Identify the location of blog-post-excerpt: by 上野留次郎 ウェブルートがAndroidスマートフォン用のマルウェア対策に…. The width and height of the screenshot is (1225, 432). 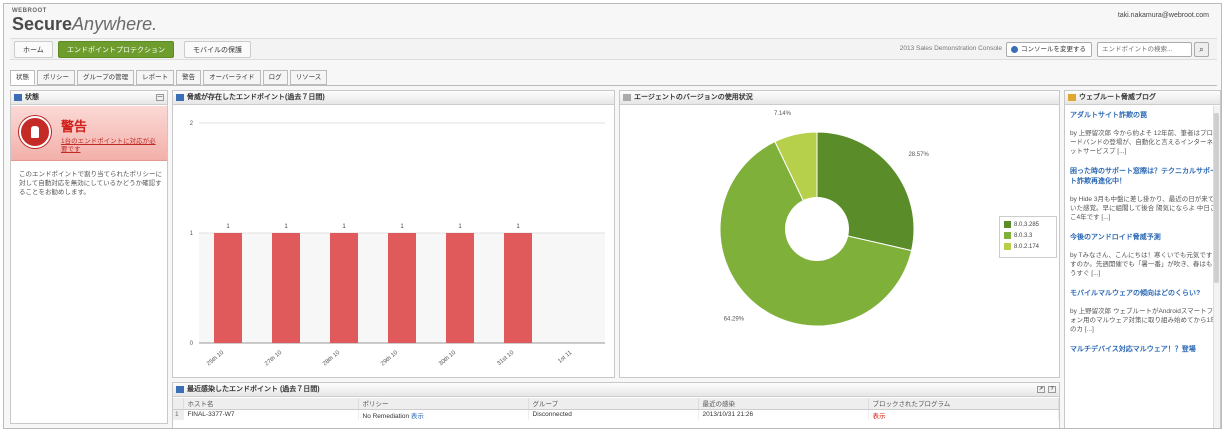
(1143, 320).